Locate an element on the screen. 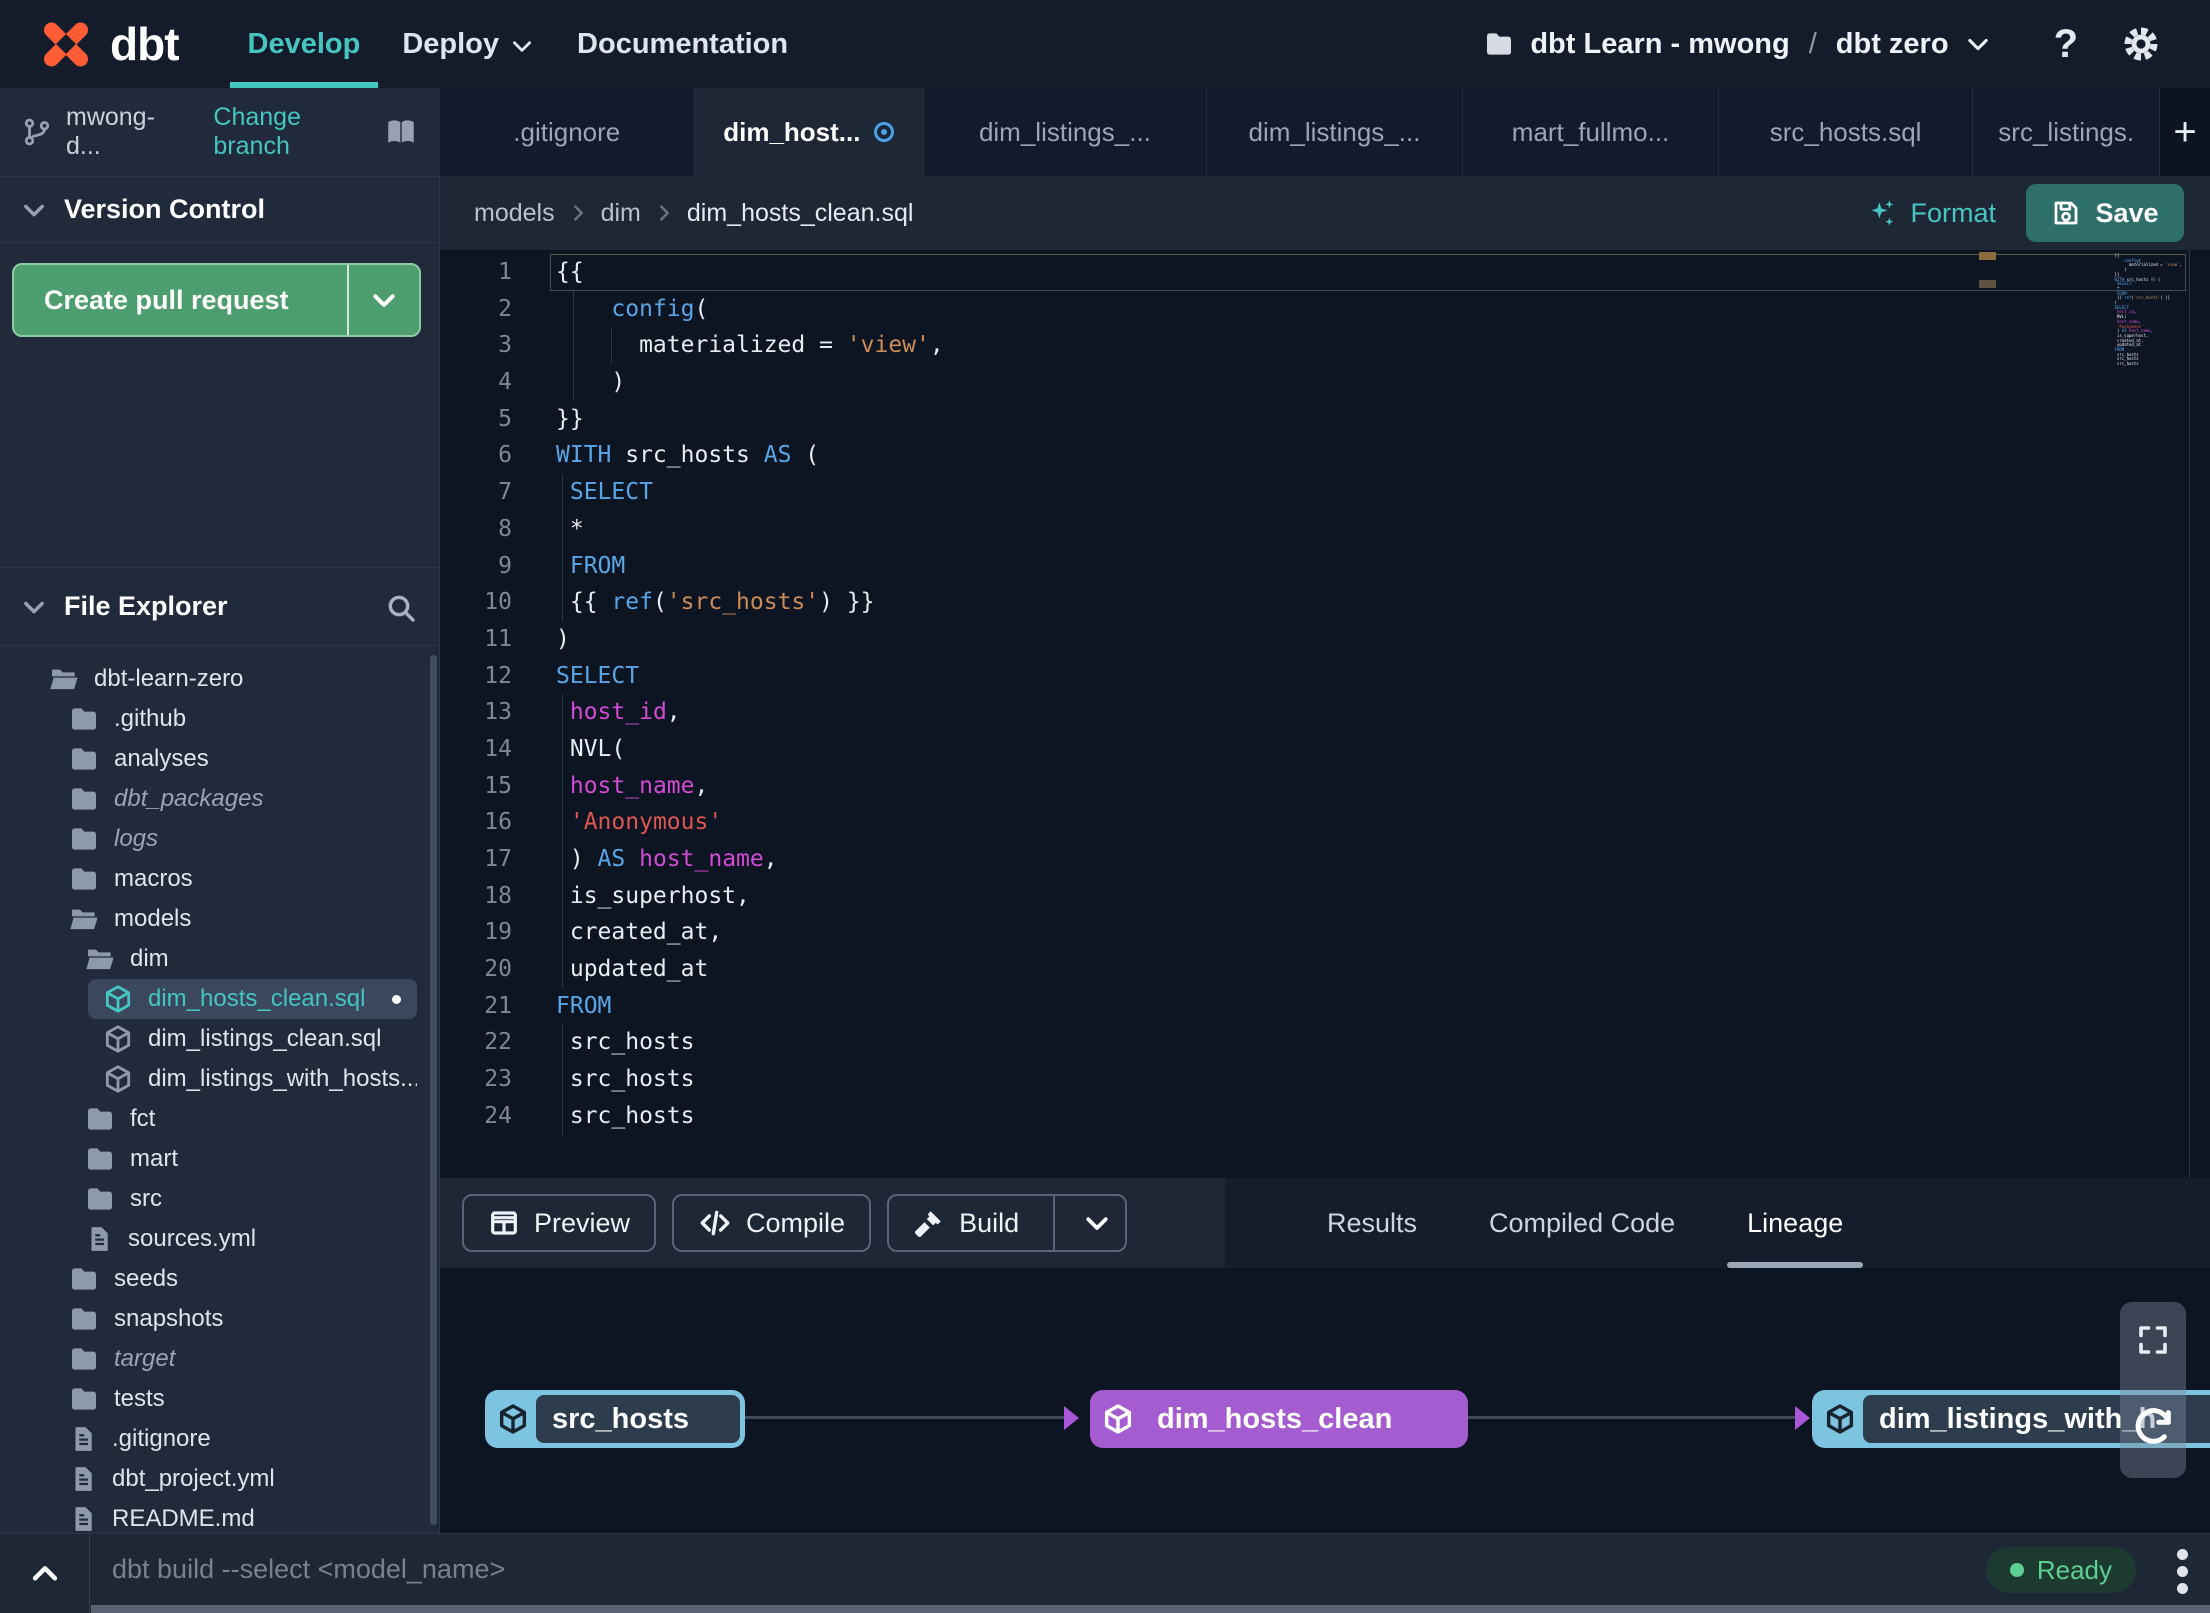 Image resolution: width=2210 pixels, height=1613 pixels. code-line-9: 9 FROM is located at coordinates (1325, 566).